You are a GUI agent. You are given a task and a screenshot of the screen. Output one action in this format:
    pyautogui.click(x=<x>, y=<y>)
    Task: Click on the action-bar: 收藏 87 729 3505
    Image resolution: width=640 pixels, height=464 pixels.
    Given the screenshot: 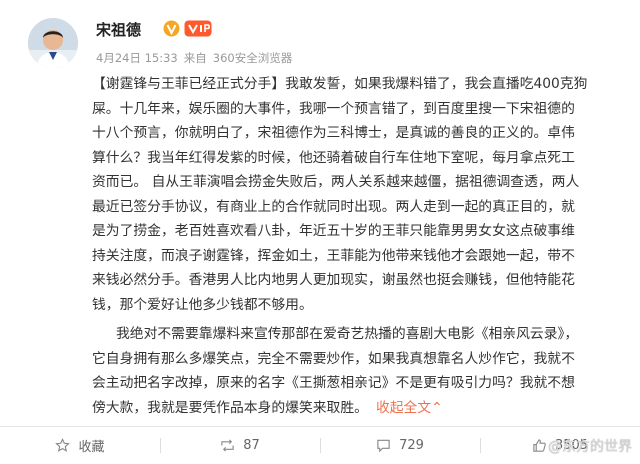 What is the action you would take?
    pyautogui.click(x=320, y=445)
    